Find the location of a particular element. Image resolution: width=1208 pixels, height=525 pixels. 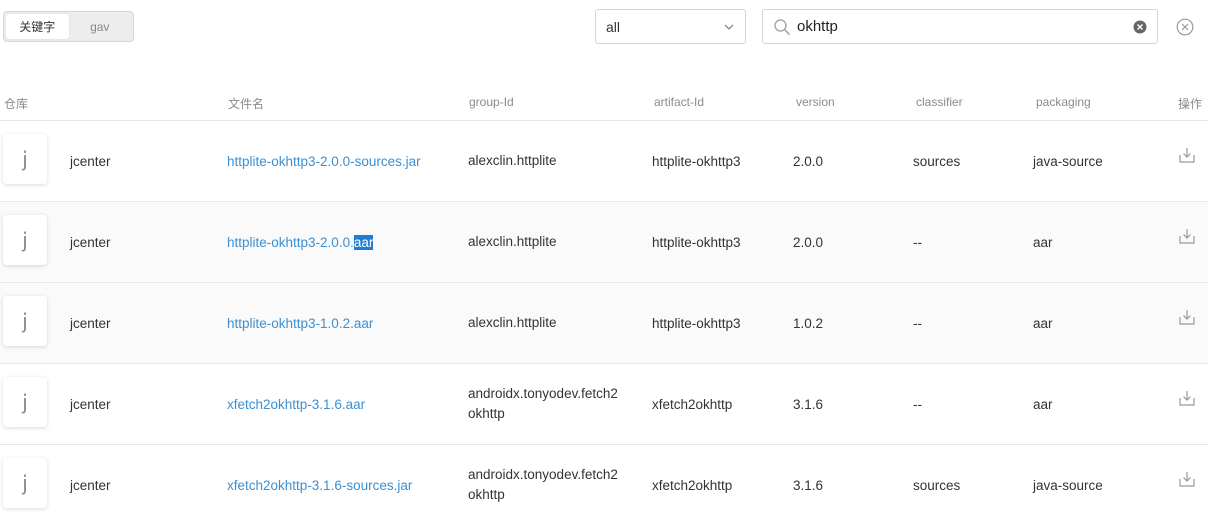

mode-keyword-button: 关键字 is located at coordinates (37, 26).